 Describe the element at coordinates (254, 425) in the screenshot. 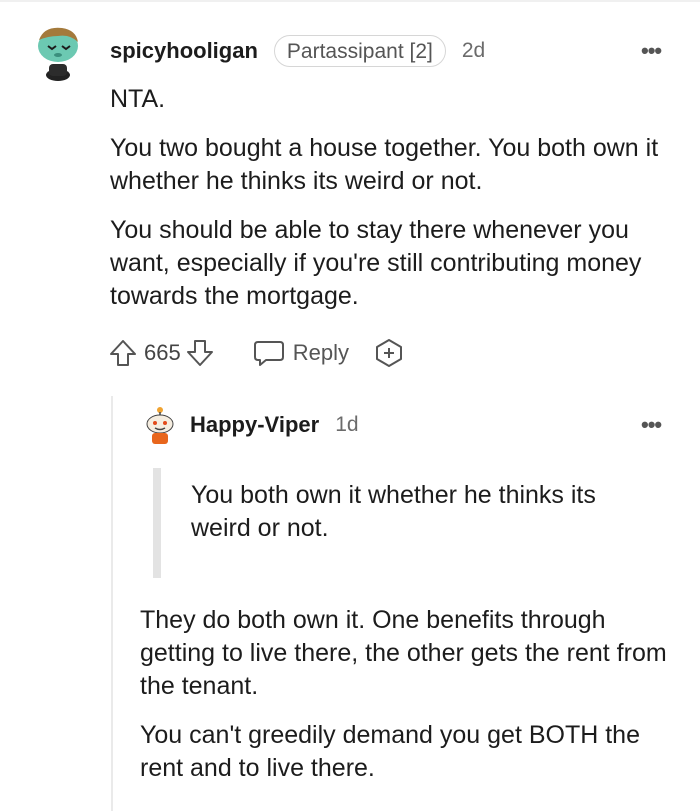

I see `reply-username: Happy-Viper` at that location.